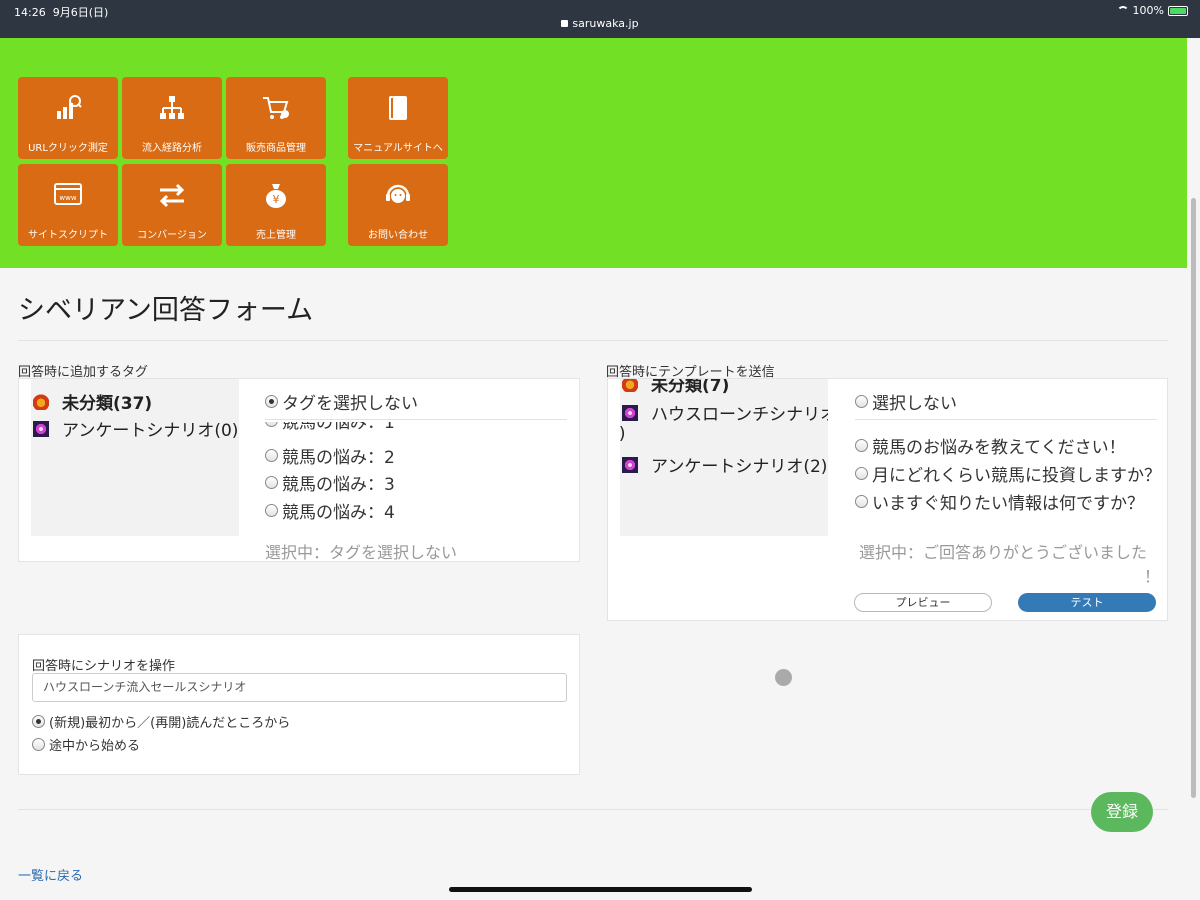  What do you see at coordinates (1122, 812) in the screenshot?
I see `register-button: 登録` at bounding box center [1122, 812].